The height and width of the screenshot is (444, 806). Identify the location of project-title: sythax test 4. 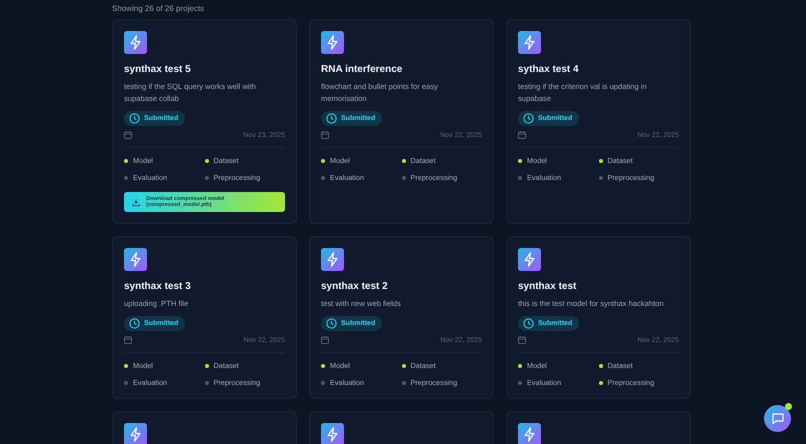
(548, 69).